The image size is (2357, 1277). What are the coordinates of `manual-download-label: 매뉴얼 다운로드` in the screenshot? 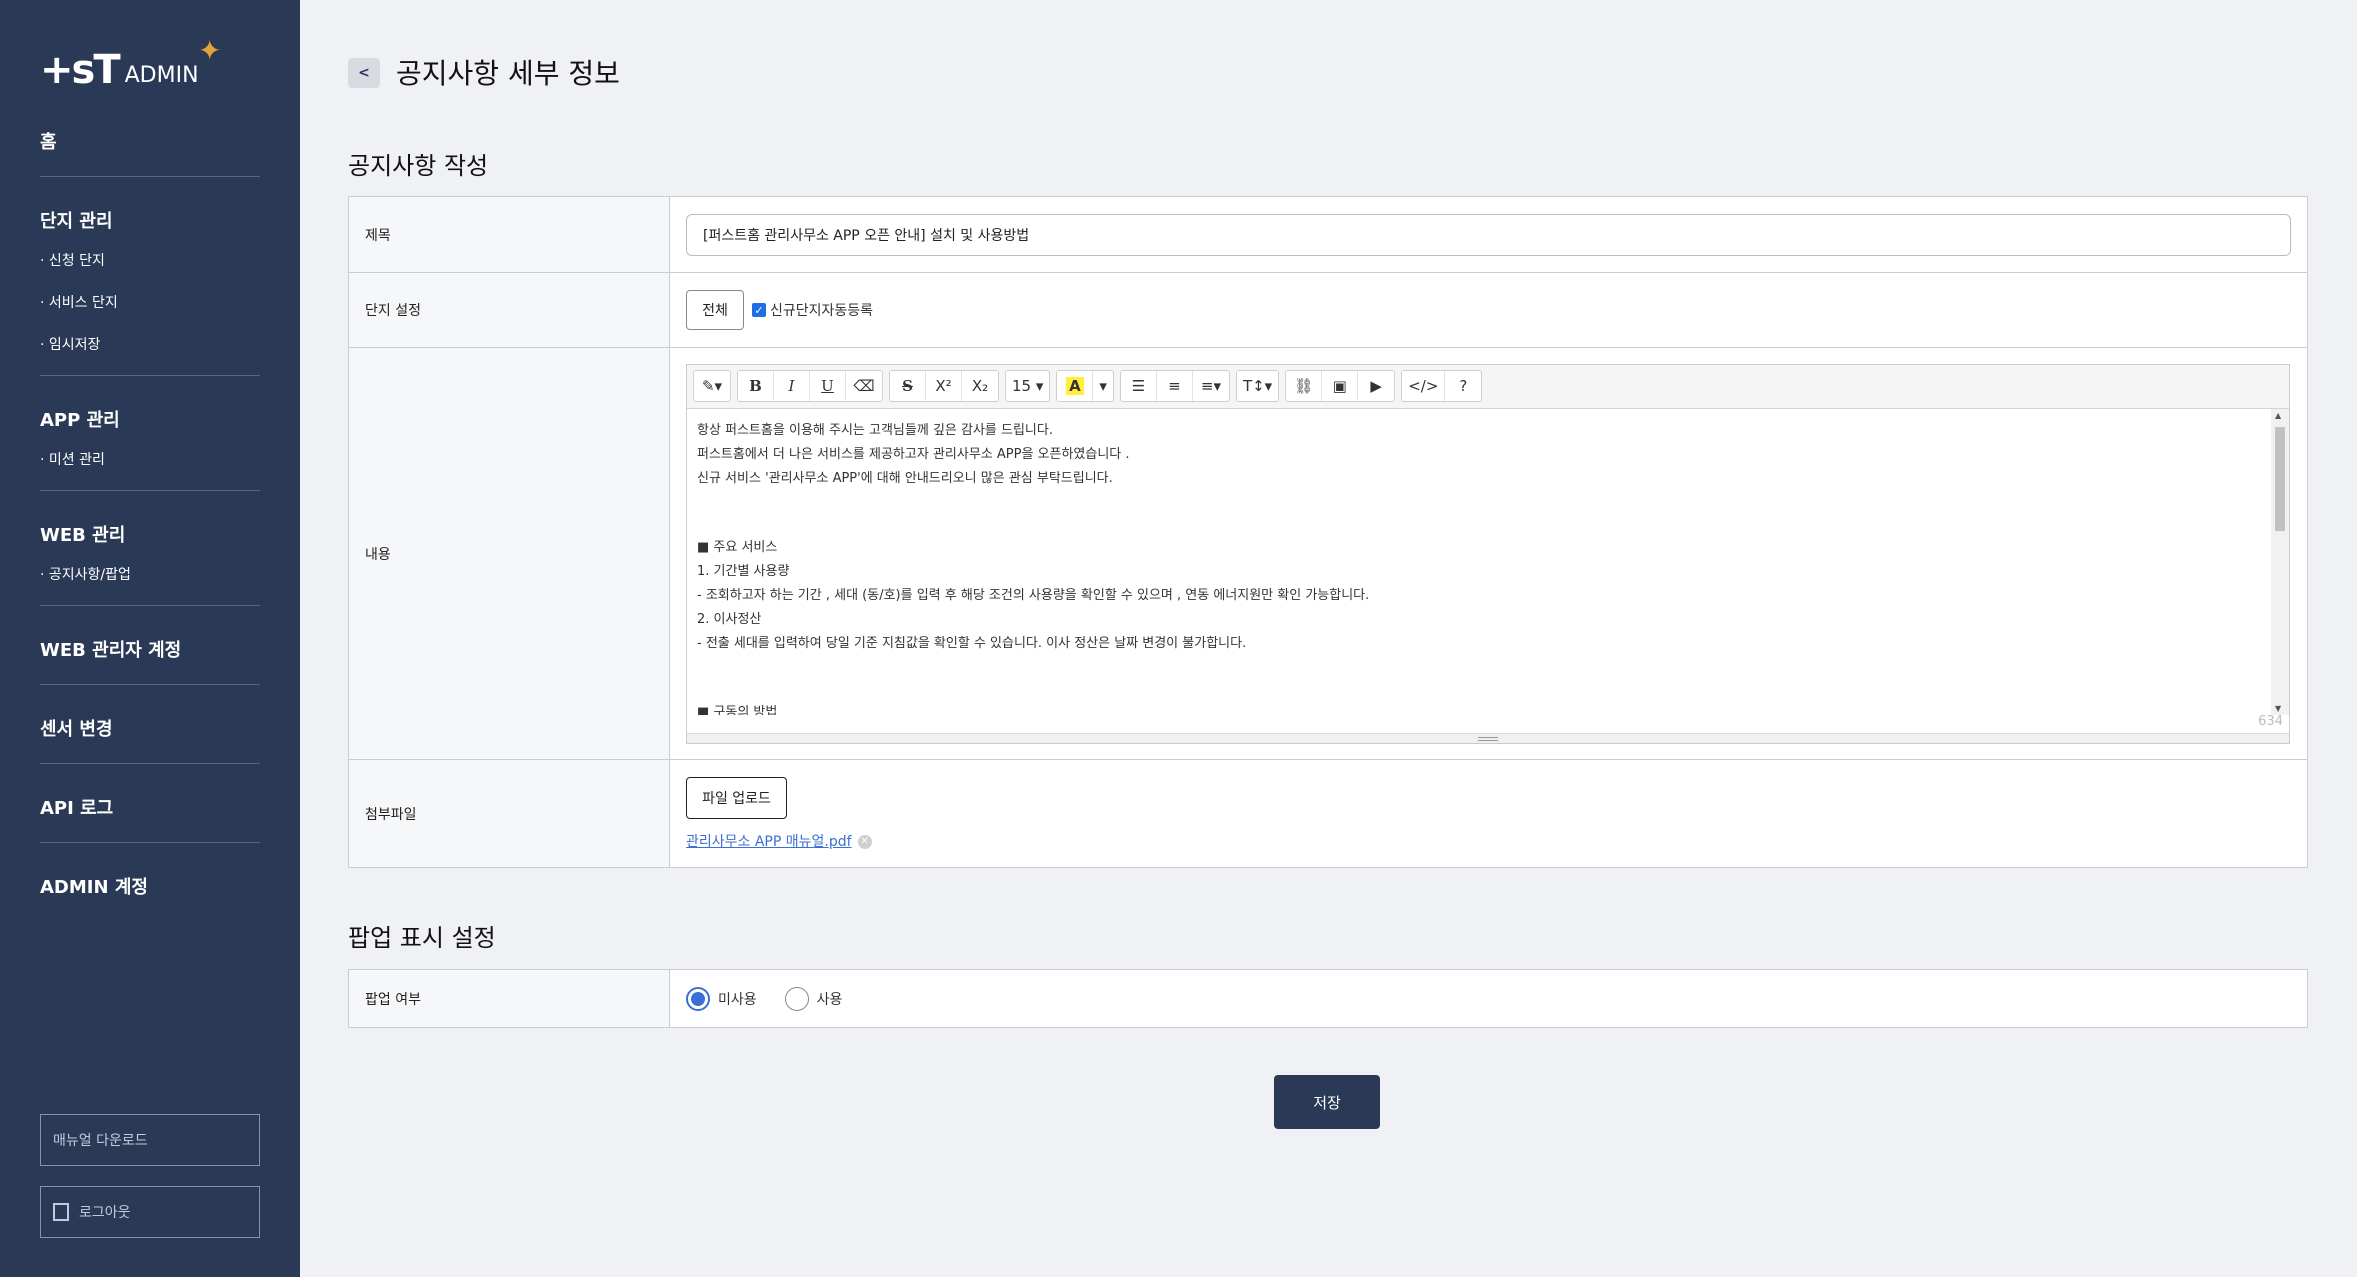 It's located at (100, 1141).